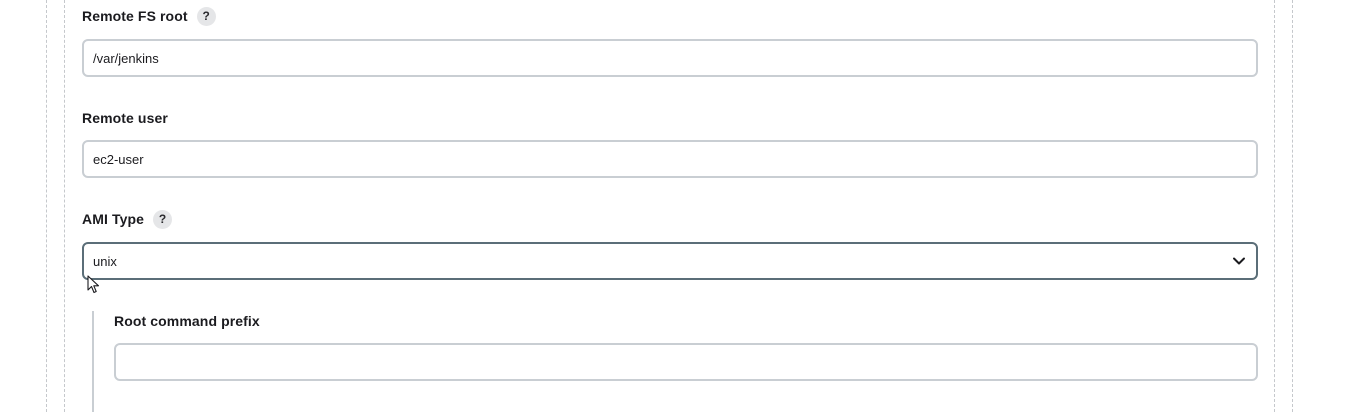  What do you see at coordinates (64, 206) in the screenshot?
I see `inner-left-dashed-border` at bounding box center [64, 206].